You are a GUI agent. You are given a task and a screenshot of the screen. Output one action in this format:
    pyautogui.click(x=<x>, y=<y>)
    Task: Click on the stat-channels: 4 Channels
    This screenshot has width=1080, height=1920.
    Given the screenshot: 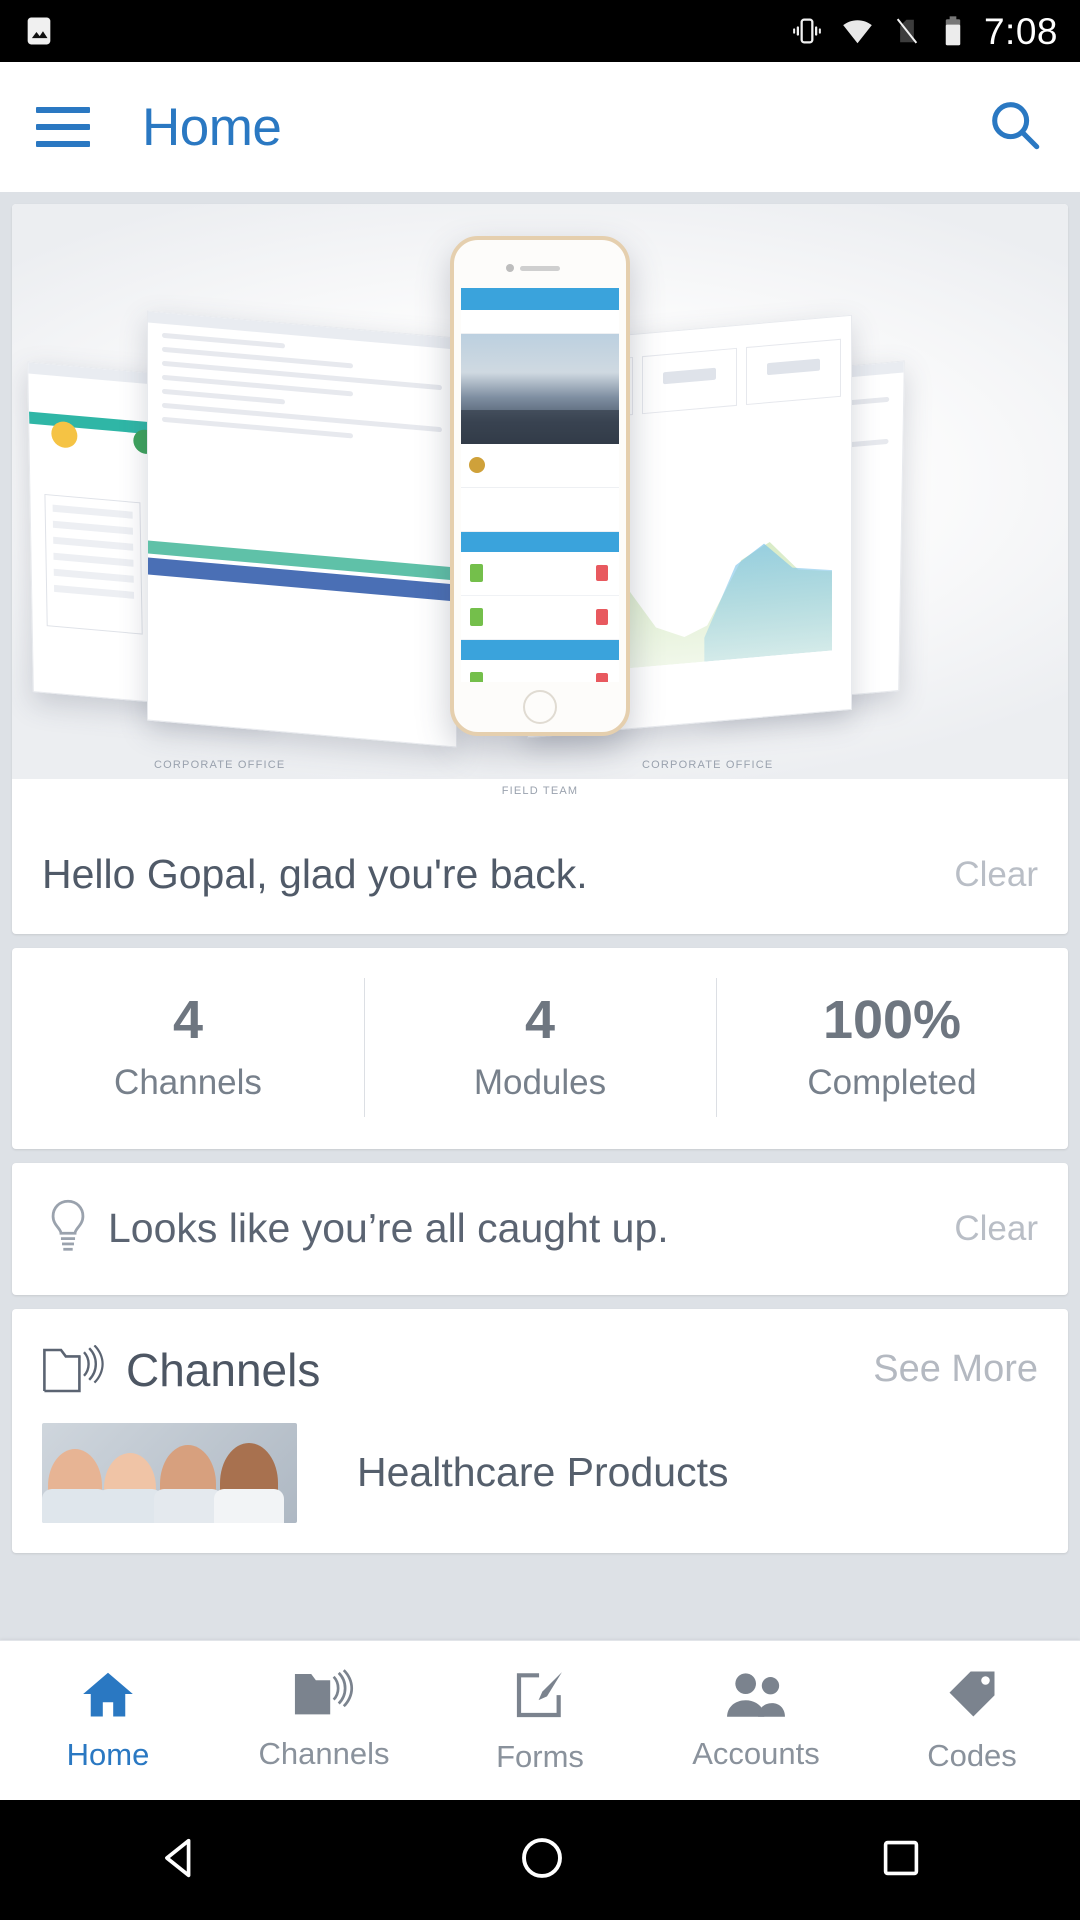 What is the action you would take?
    pyautogui.click(x=188, y=1047)
    